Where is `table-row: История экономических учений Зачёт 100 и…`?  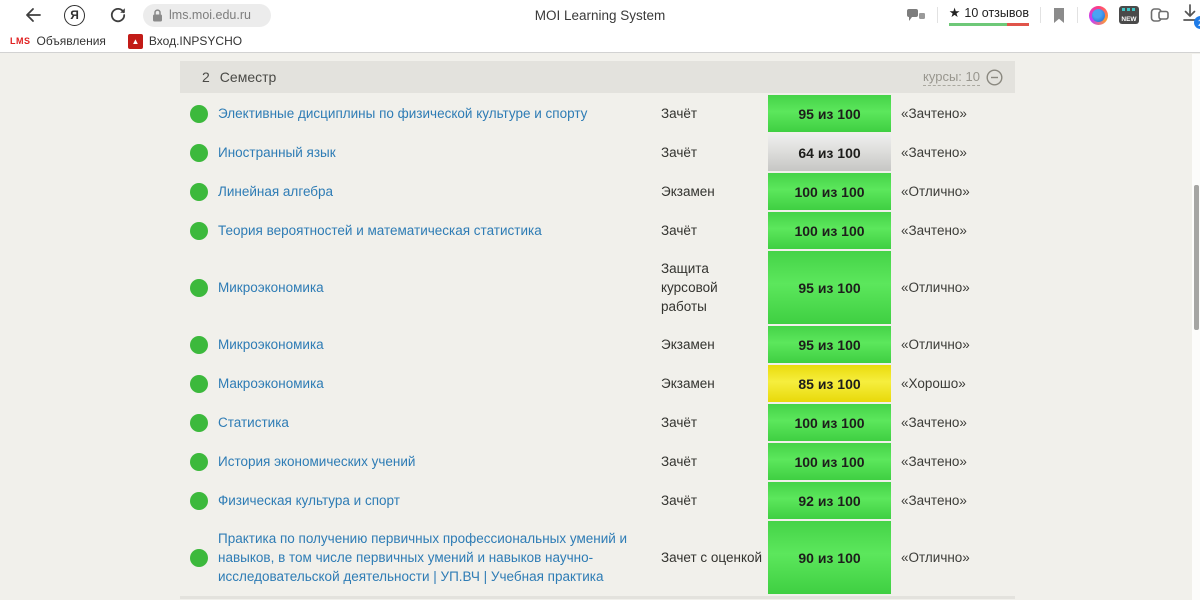
table-row: История экономических учений Зачёт 100 и… is located at coordinates (597, 461).